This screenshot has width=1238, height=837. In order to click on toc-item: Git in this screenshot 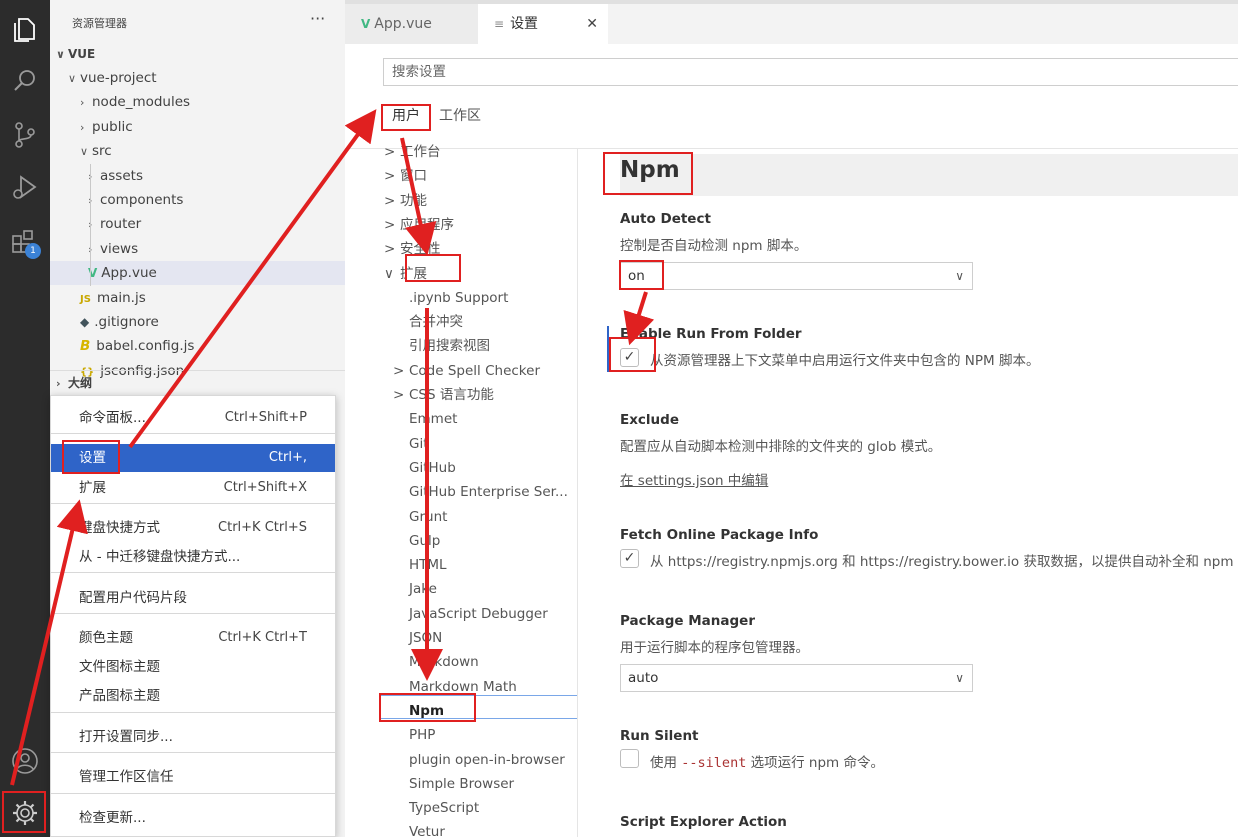, I will do `click(419, 444)`.